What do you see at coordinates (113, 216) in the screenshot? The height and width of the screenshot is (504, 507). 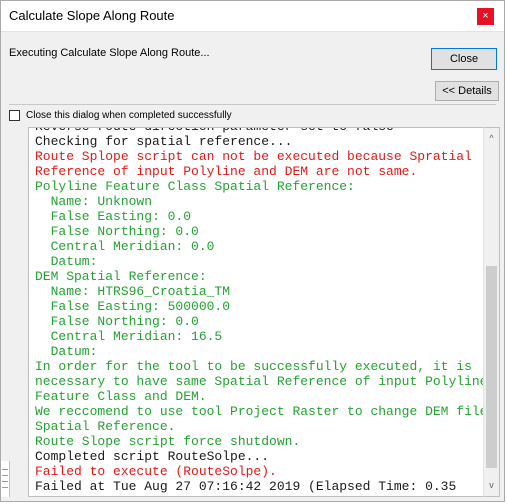 I see `log-line: False Easting: 0.0` at bounding box center [113, 216].